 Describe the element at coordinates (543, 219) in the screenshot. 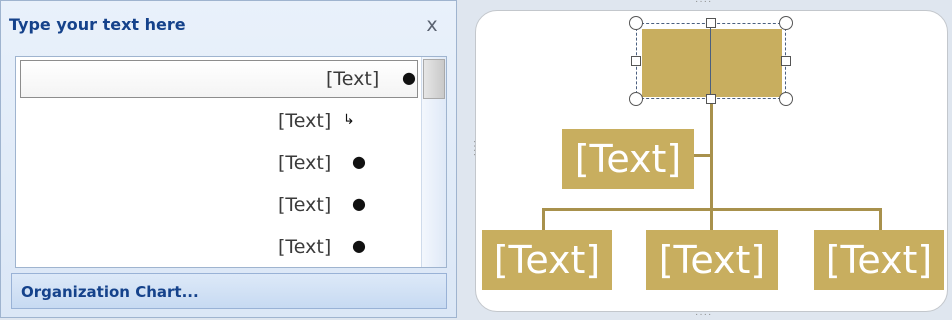

I see `connector-drop-left` at that location.